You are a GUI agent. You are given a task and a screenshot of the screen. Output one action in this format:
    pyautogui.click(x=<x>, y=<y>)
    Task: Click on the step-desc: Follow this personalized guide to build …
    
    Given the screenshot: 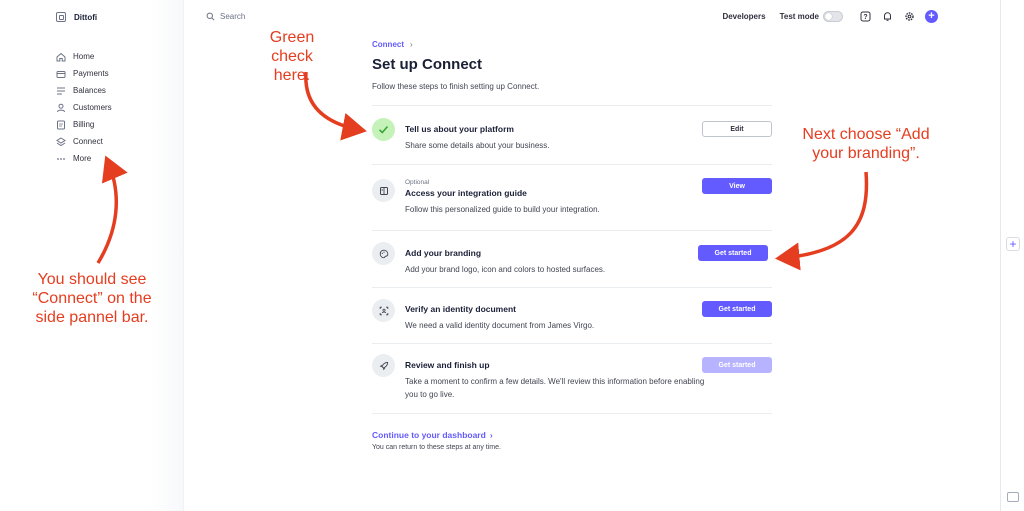 What is the action you would take?
    pyautogui.click(x=502, y=209)
    